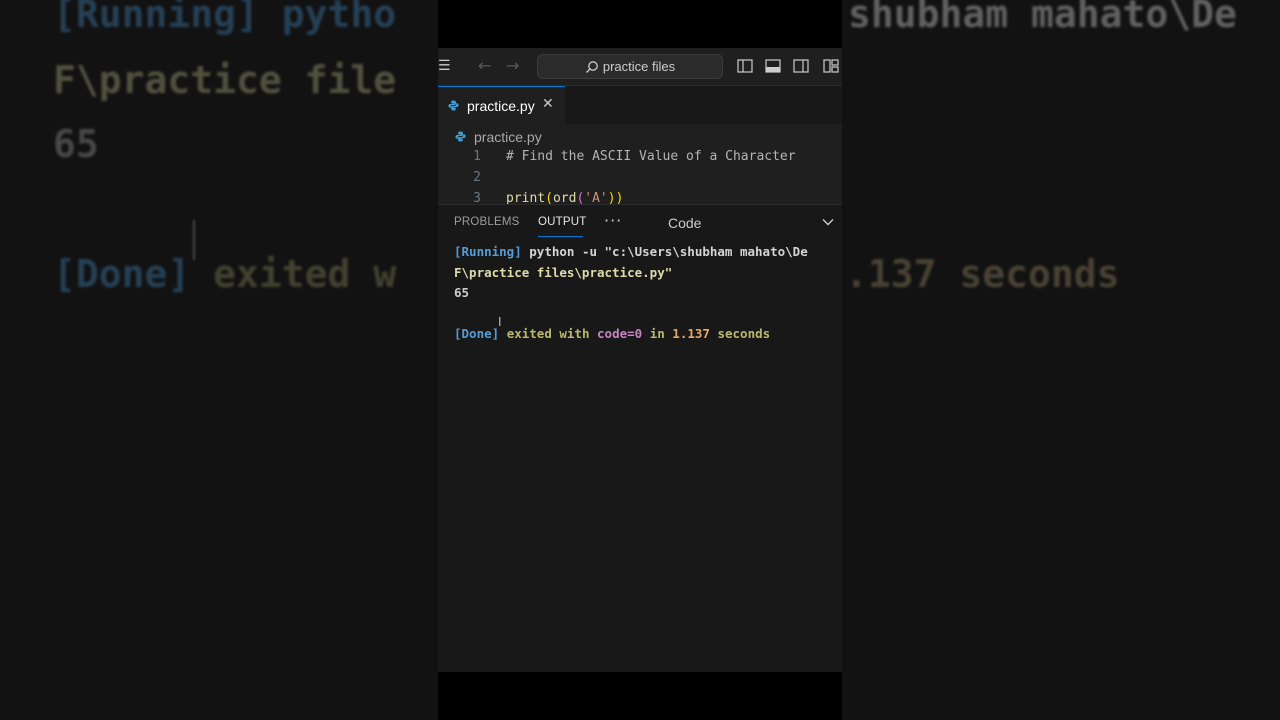 The width and height of the screenshot is (1280, 720). What do you see at coordinates (691, 333) in the screenshot?
I see `done-time: 1.137` at bounding box center [691, 333].